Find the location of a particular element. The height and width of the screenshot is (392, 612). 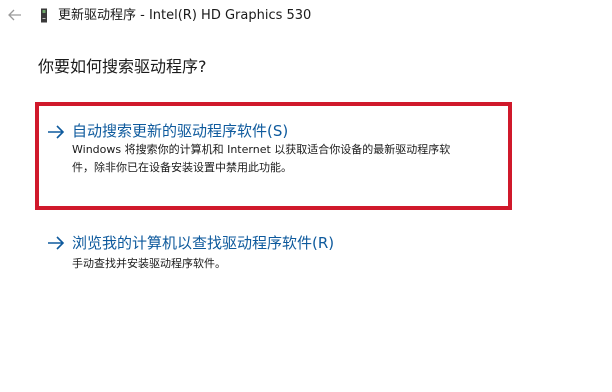

back-arrow-icon is located at coordinates (14, 15).